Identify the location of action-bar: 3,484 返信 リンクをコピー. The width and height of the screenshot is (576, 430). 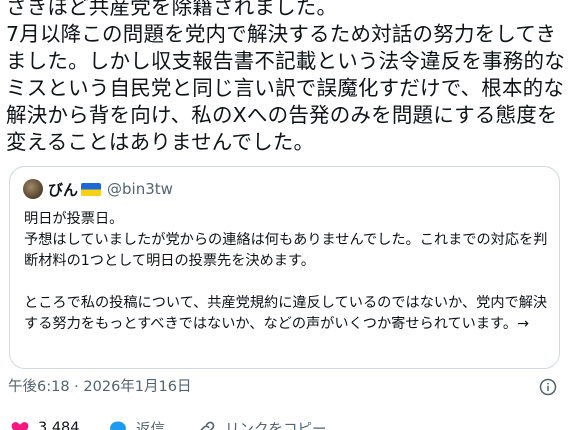
(288, 424).